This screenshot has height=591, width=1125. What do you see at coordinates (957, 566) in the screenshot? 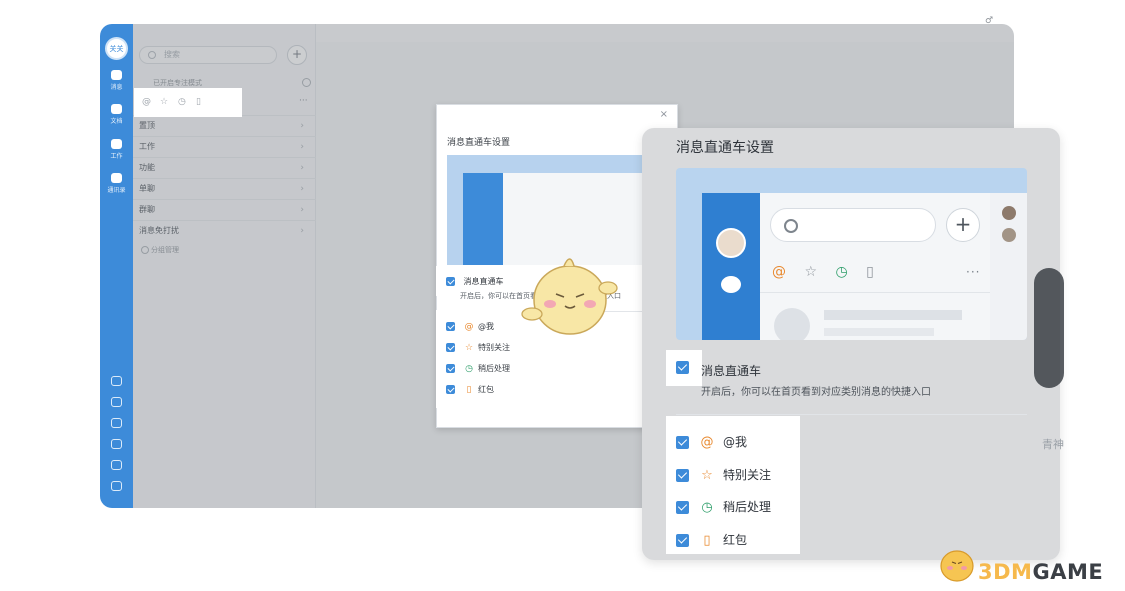
I see `brand-mascot-icon` at bounding box center [957, 566].